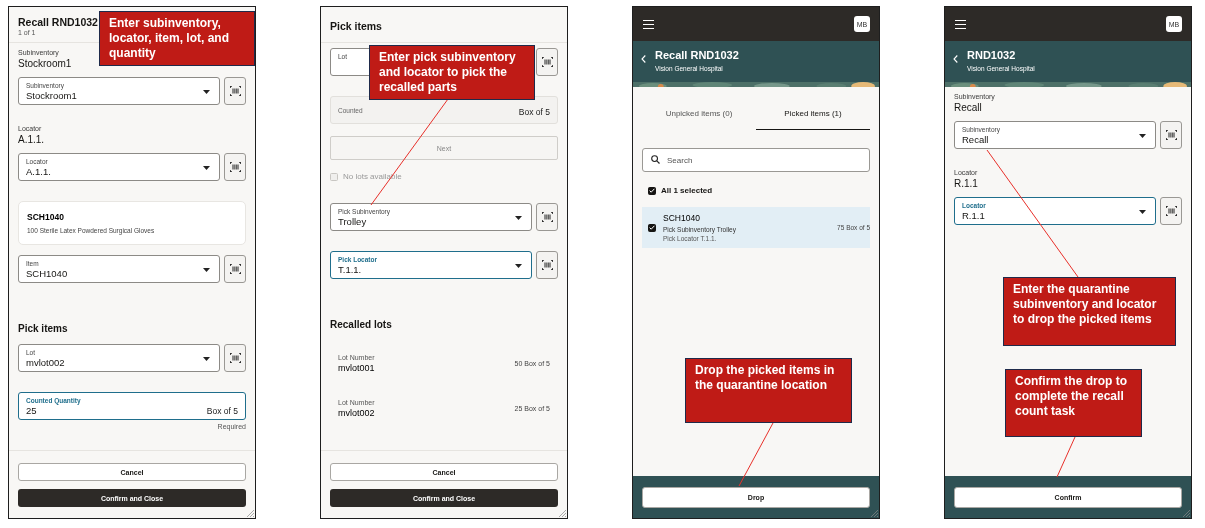 The image size is (1205, 528). What do you see at coordinates (452, 72) in the screenshot?
I see `callout-tooltip: Enter pick subinventory and locator to pick the recalled parts` at bounding box center [452, 72].